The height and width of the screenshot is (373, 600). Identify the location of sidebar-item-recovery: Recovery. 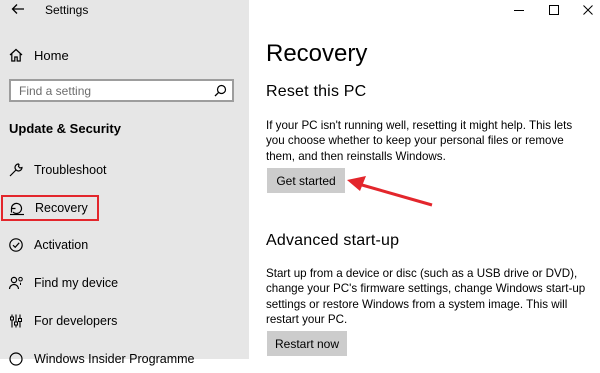
(50, 208).